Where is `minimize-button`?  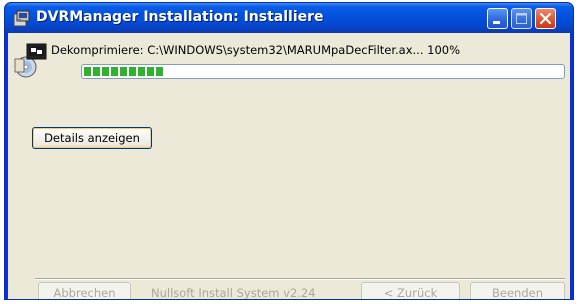 minimize-button is located at coordinates (497, 18).